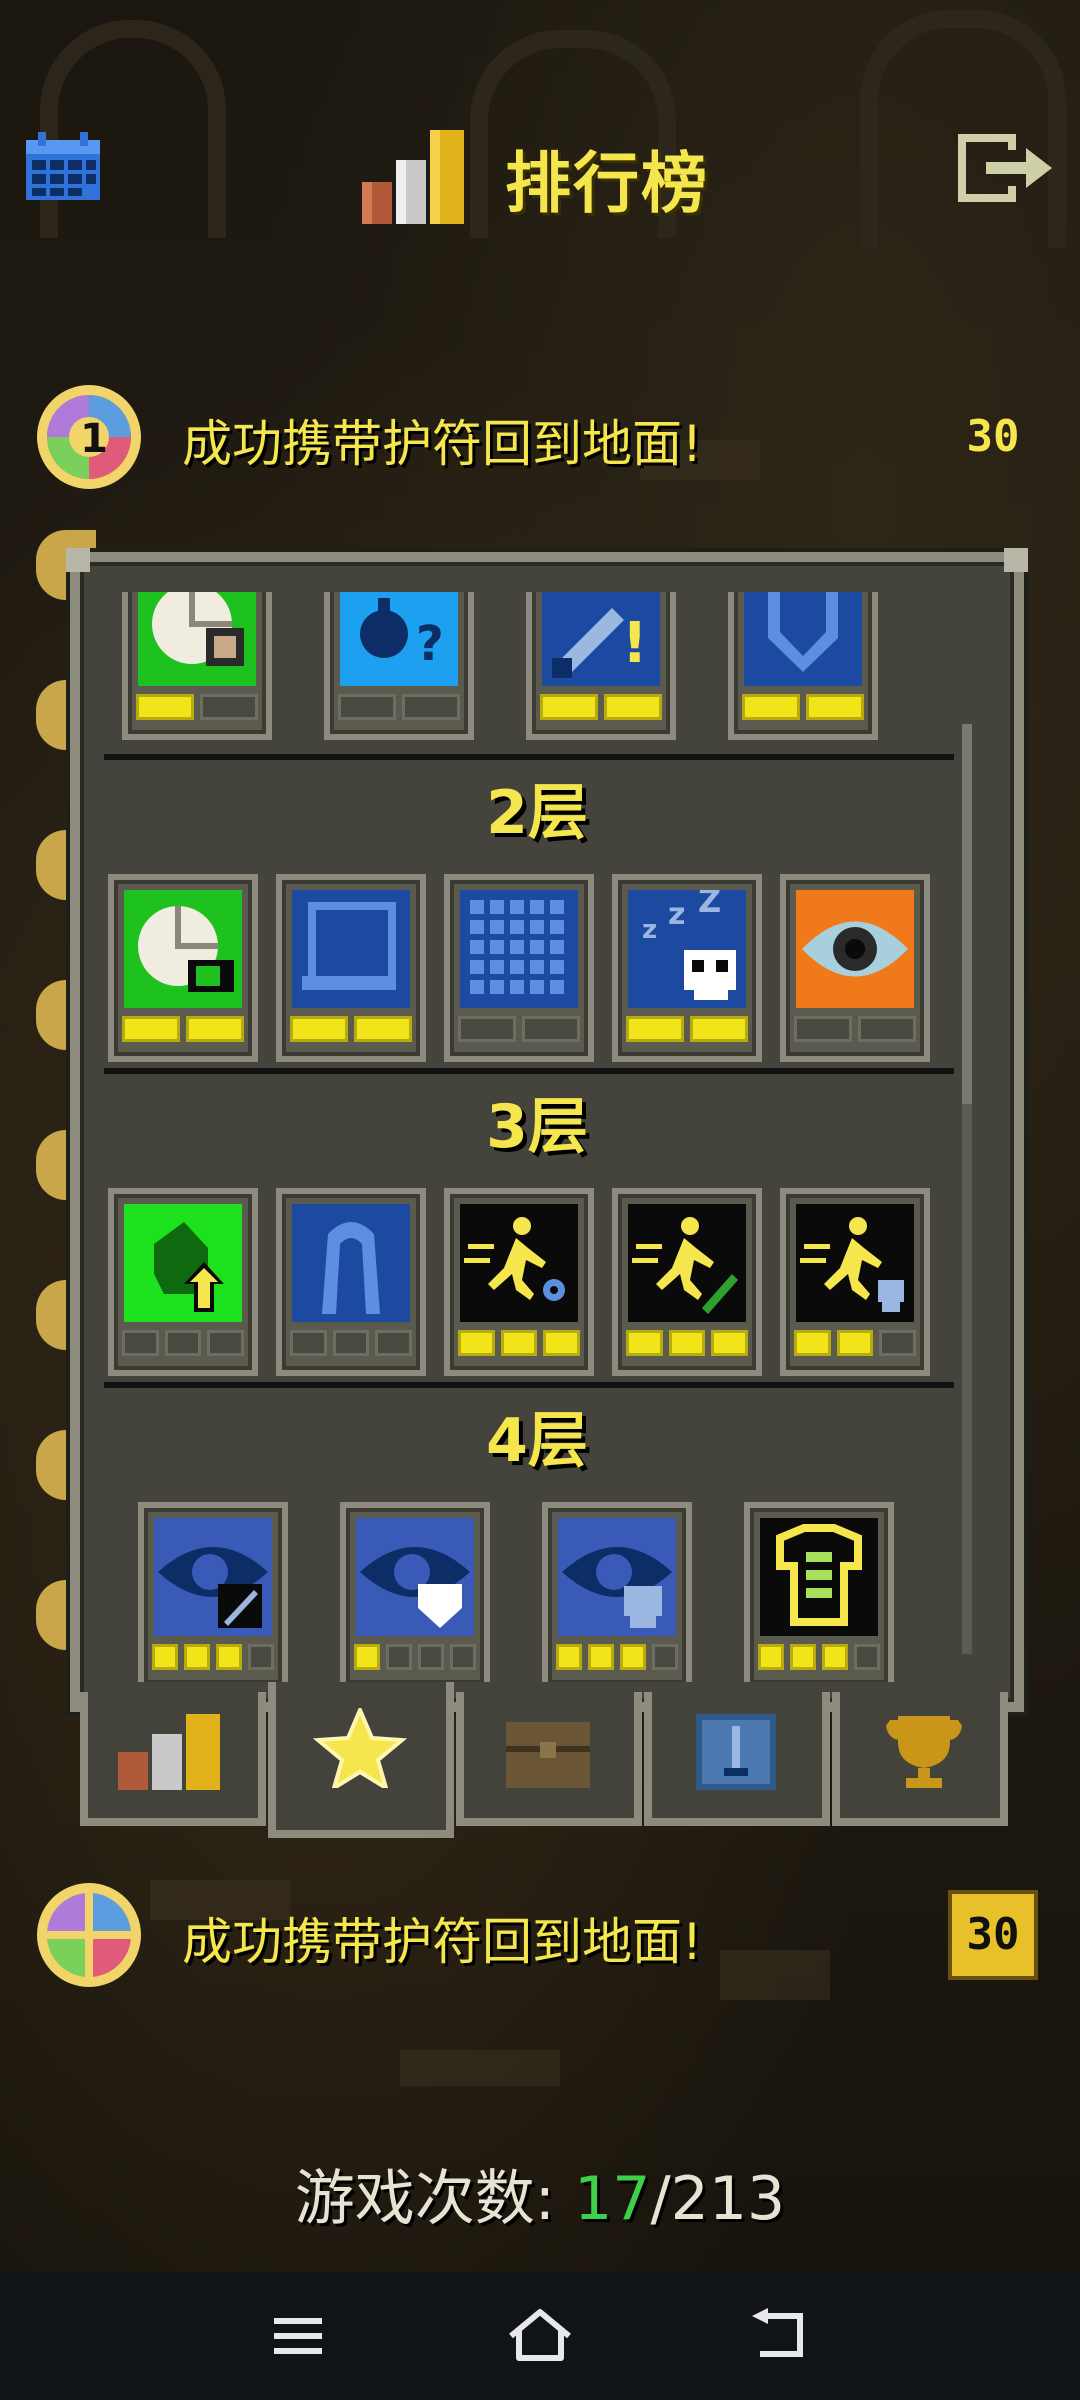 Image resolution: width=1080 pixels, height=2400 pixels. Describe the element at coordinates (89, 1935) in the screenshot. I see `amulet-medal-icon` at that location.